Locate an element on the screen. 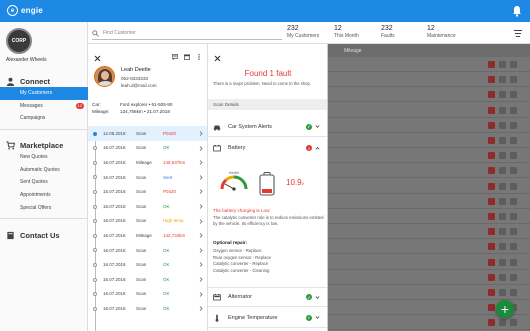 The width and height of the screenshot is (530, 331). stat-faults: 232 Faults is located at coordinates (388, 32).